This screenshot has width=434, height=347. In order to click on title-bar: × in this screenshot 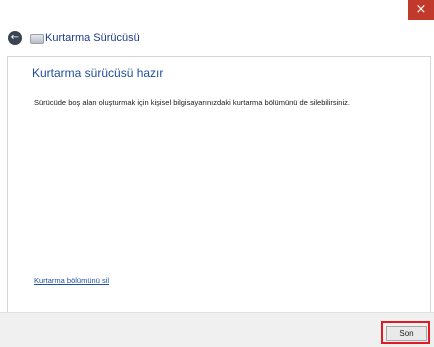, I will do `click(217, 11)`.